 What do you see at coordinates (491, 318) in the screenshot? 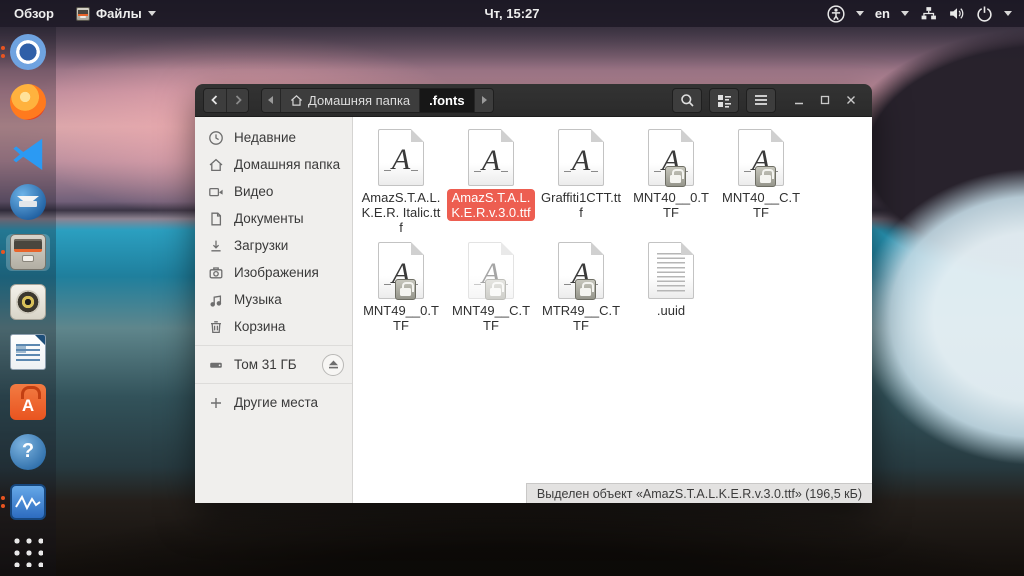
I see `file-name: MNT49__C.TTF` at bounding box center [491, 318].